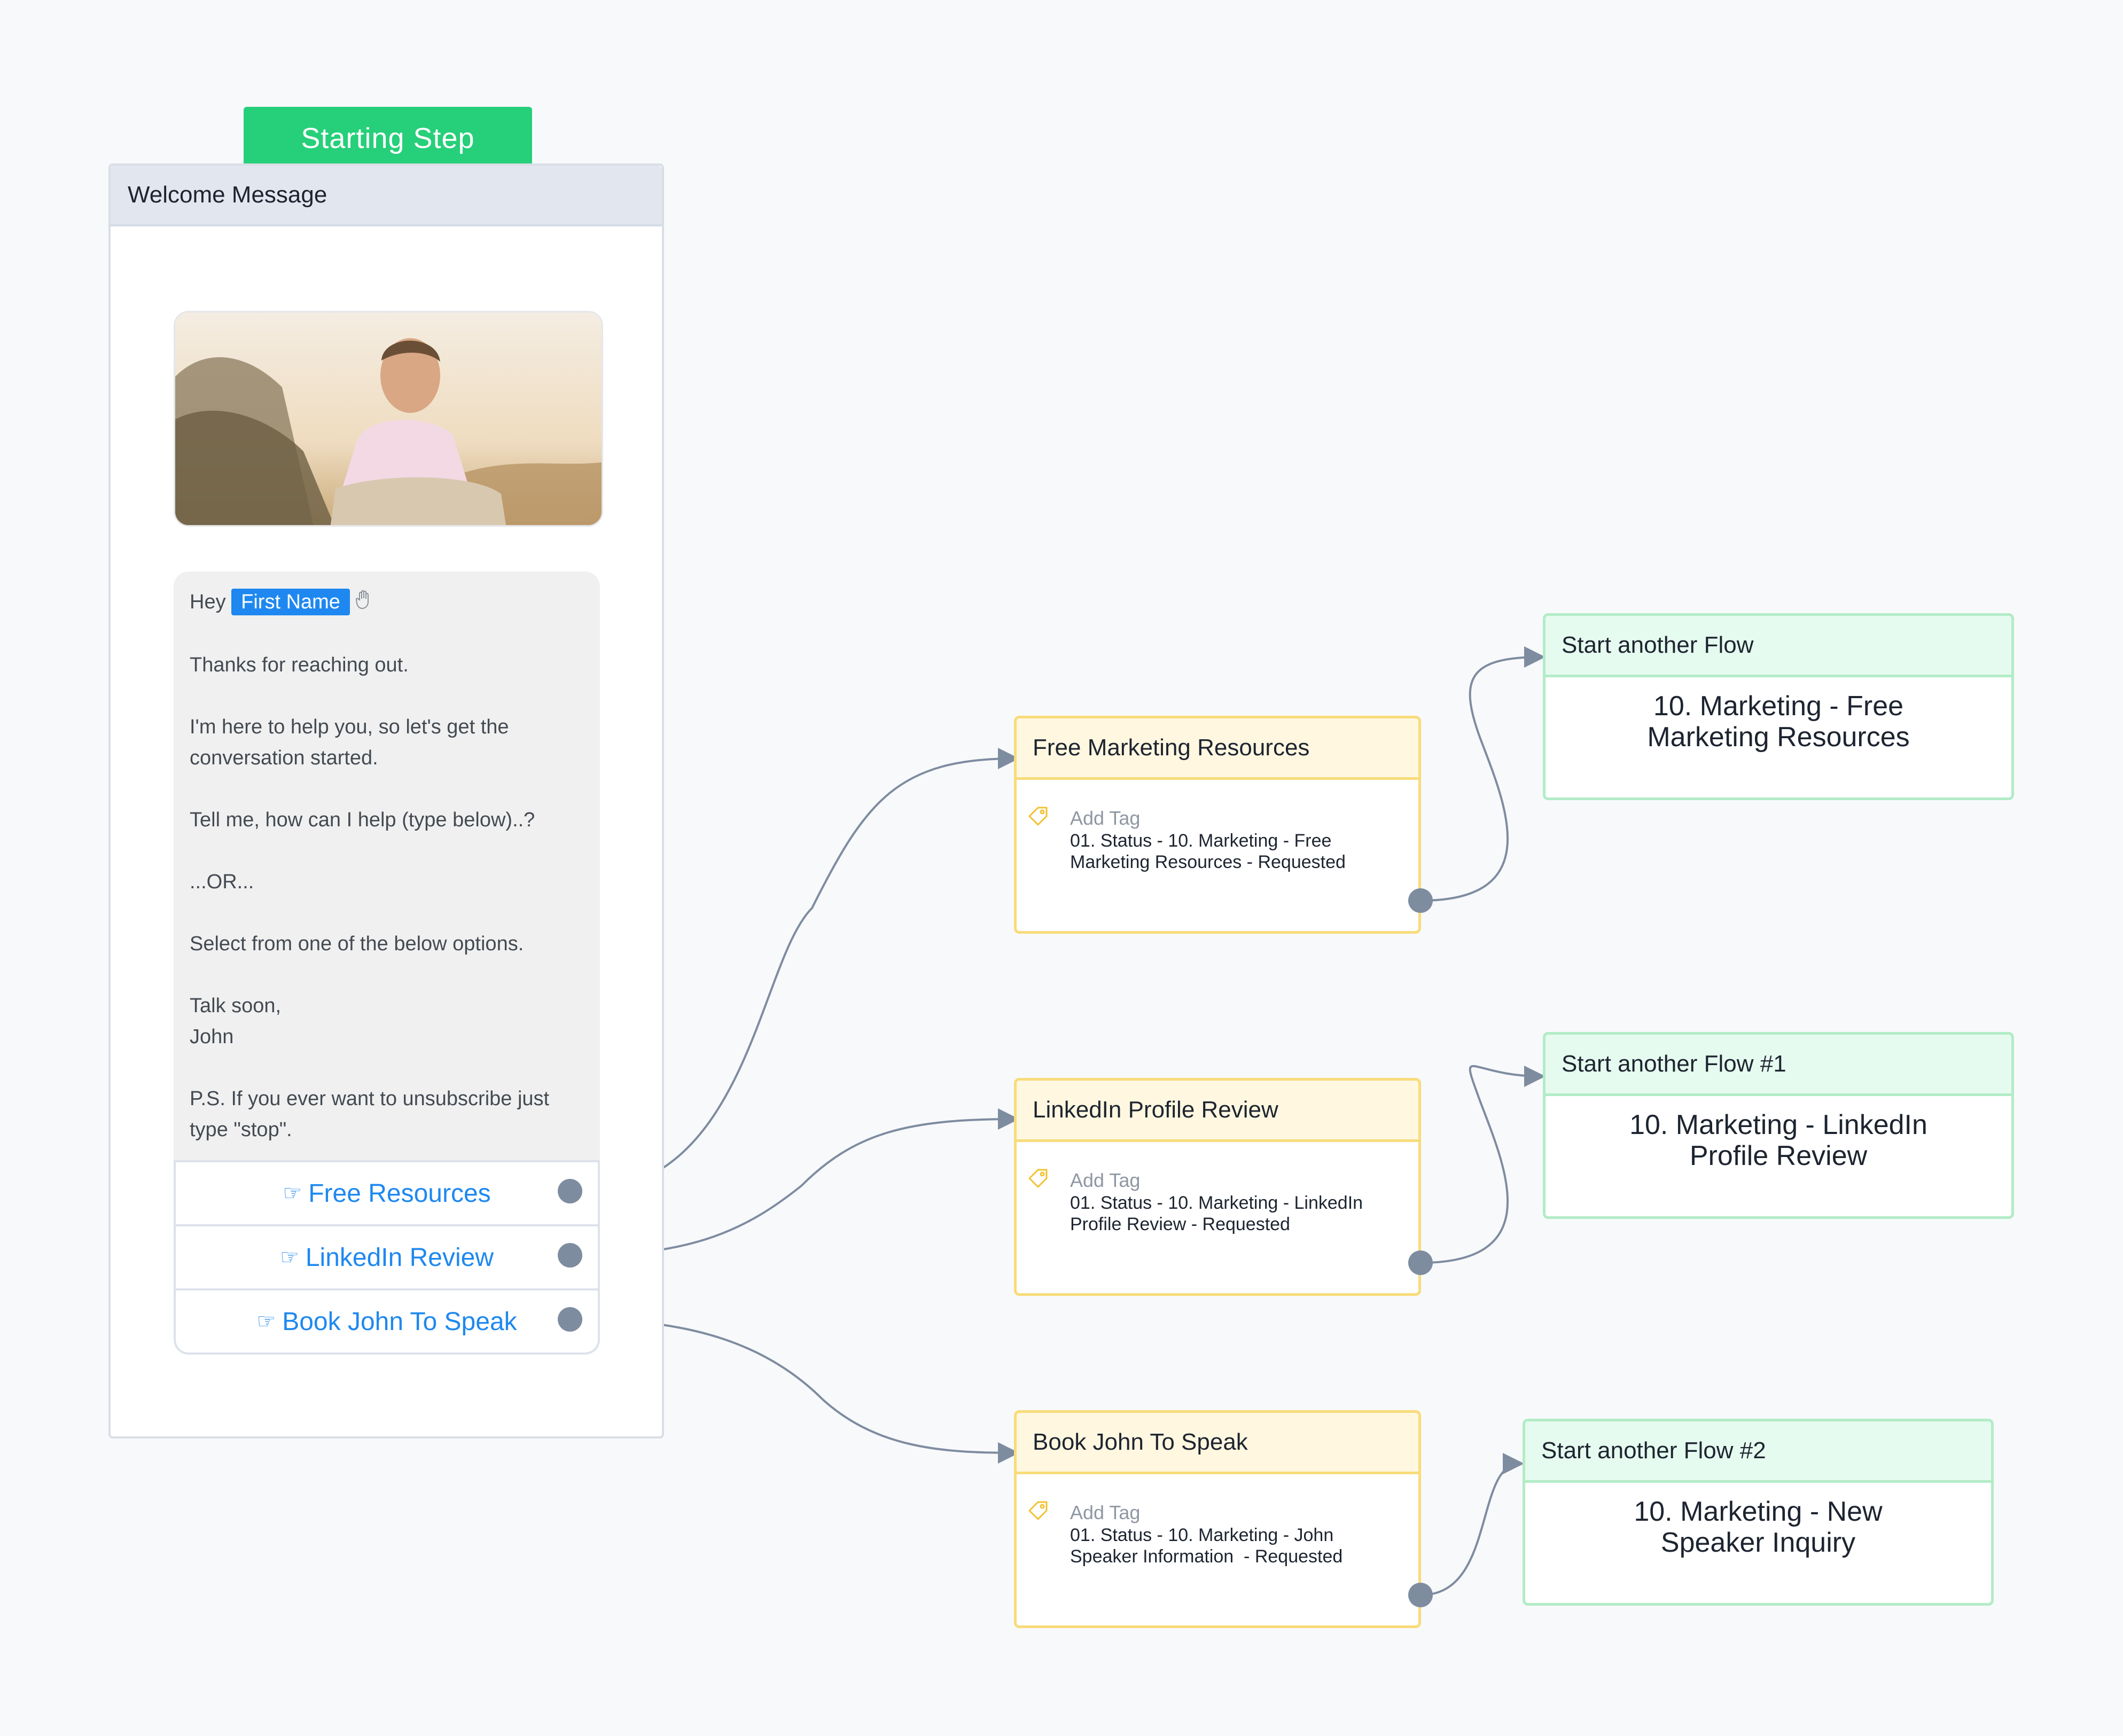 The height and width of the screenshot is (1736, 2123). What do you see at coordinates (1654, 1451) in the screenshot?
I see `node-title: Start another Flow #2` at bounding box center [1654, 1451].